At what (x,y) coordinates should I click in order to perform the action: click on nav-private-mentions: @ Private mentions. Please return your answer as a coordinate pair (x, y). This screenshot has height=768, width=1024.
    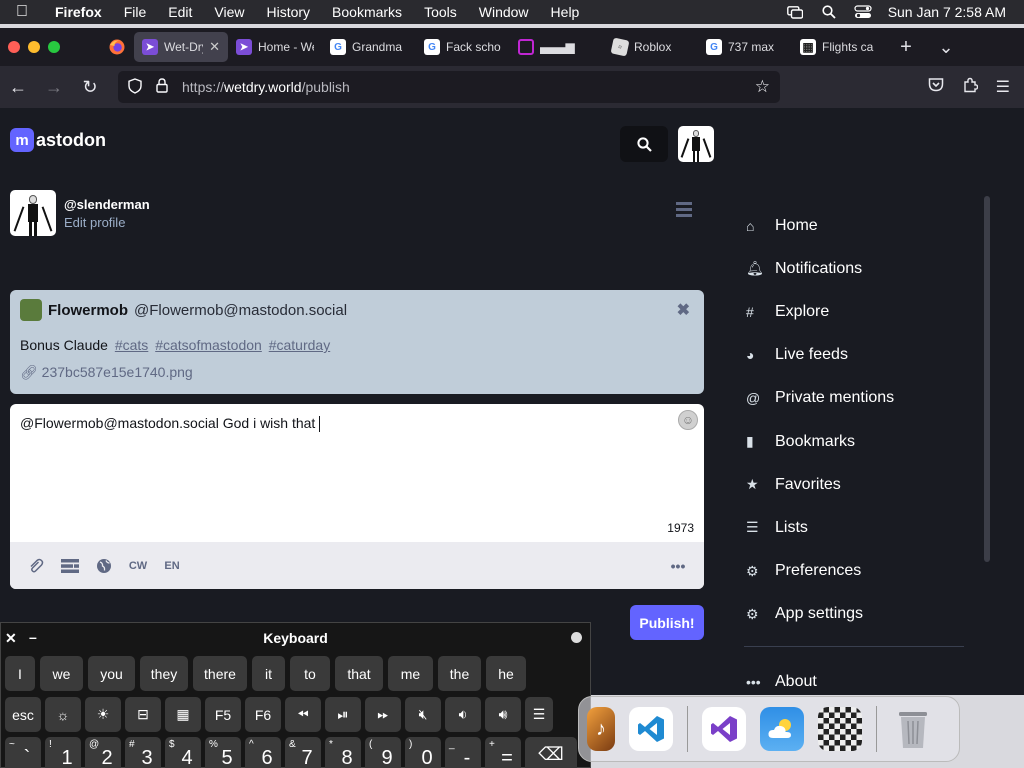
    Looking at the image, I should click on (854, 398).